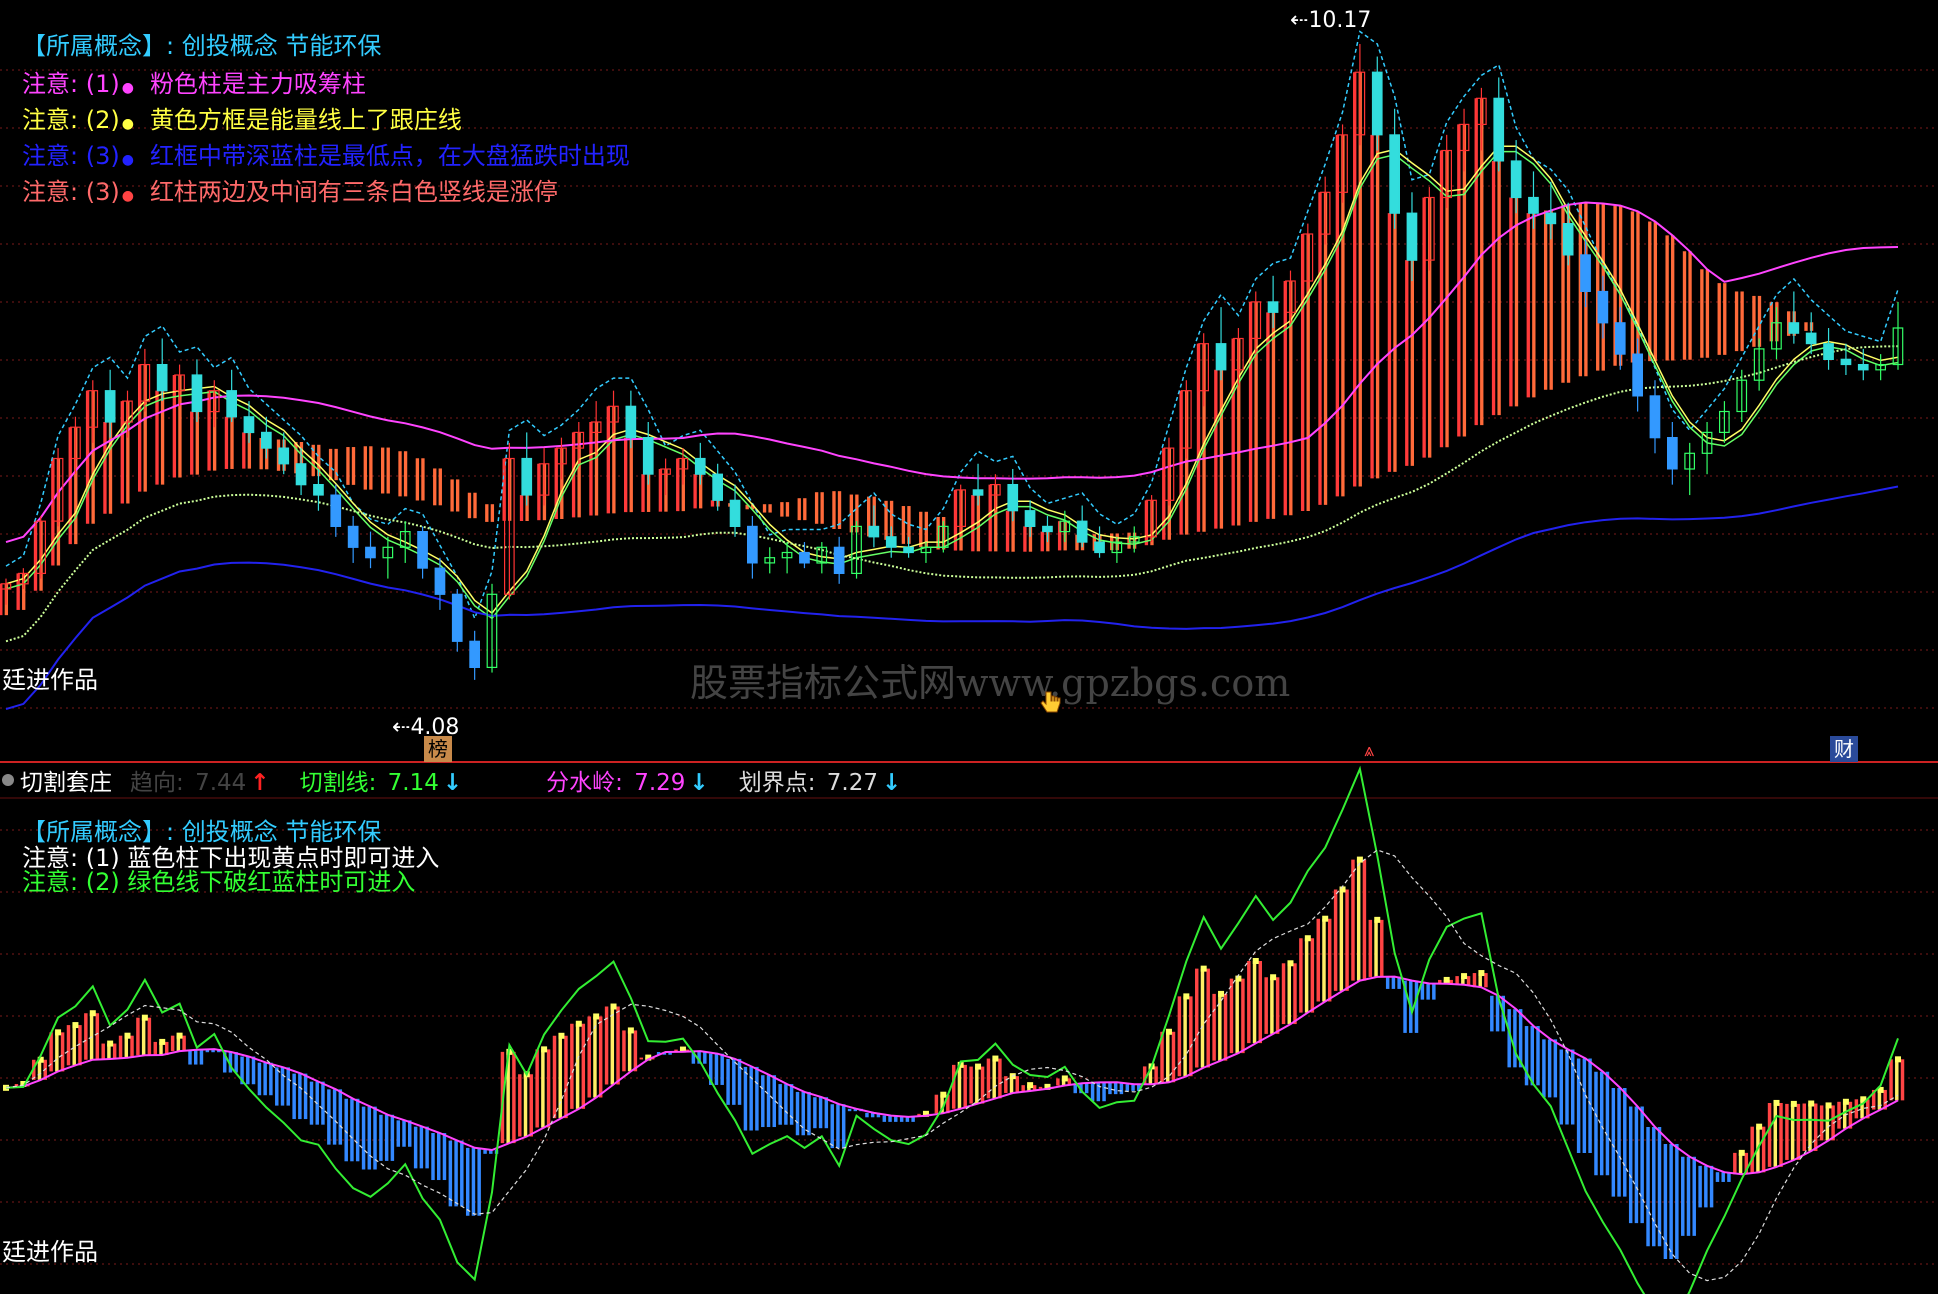  Describe the element at coordinates (588, 783) in the screenshot. I see `indicator-label: 分水岭:` at that location.